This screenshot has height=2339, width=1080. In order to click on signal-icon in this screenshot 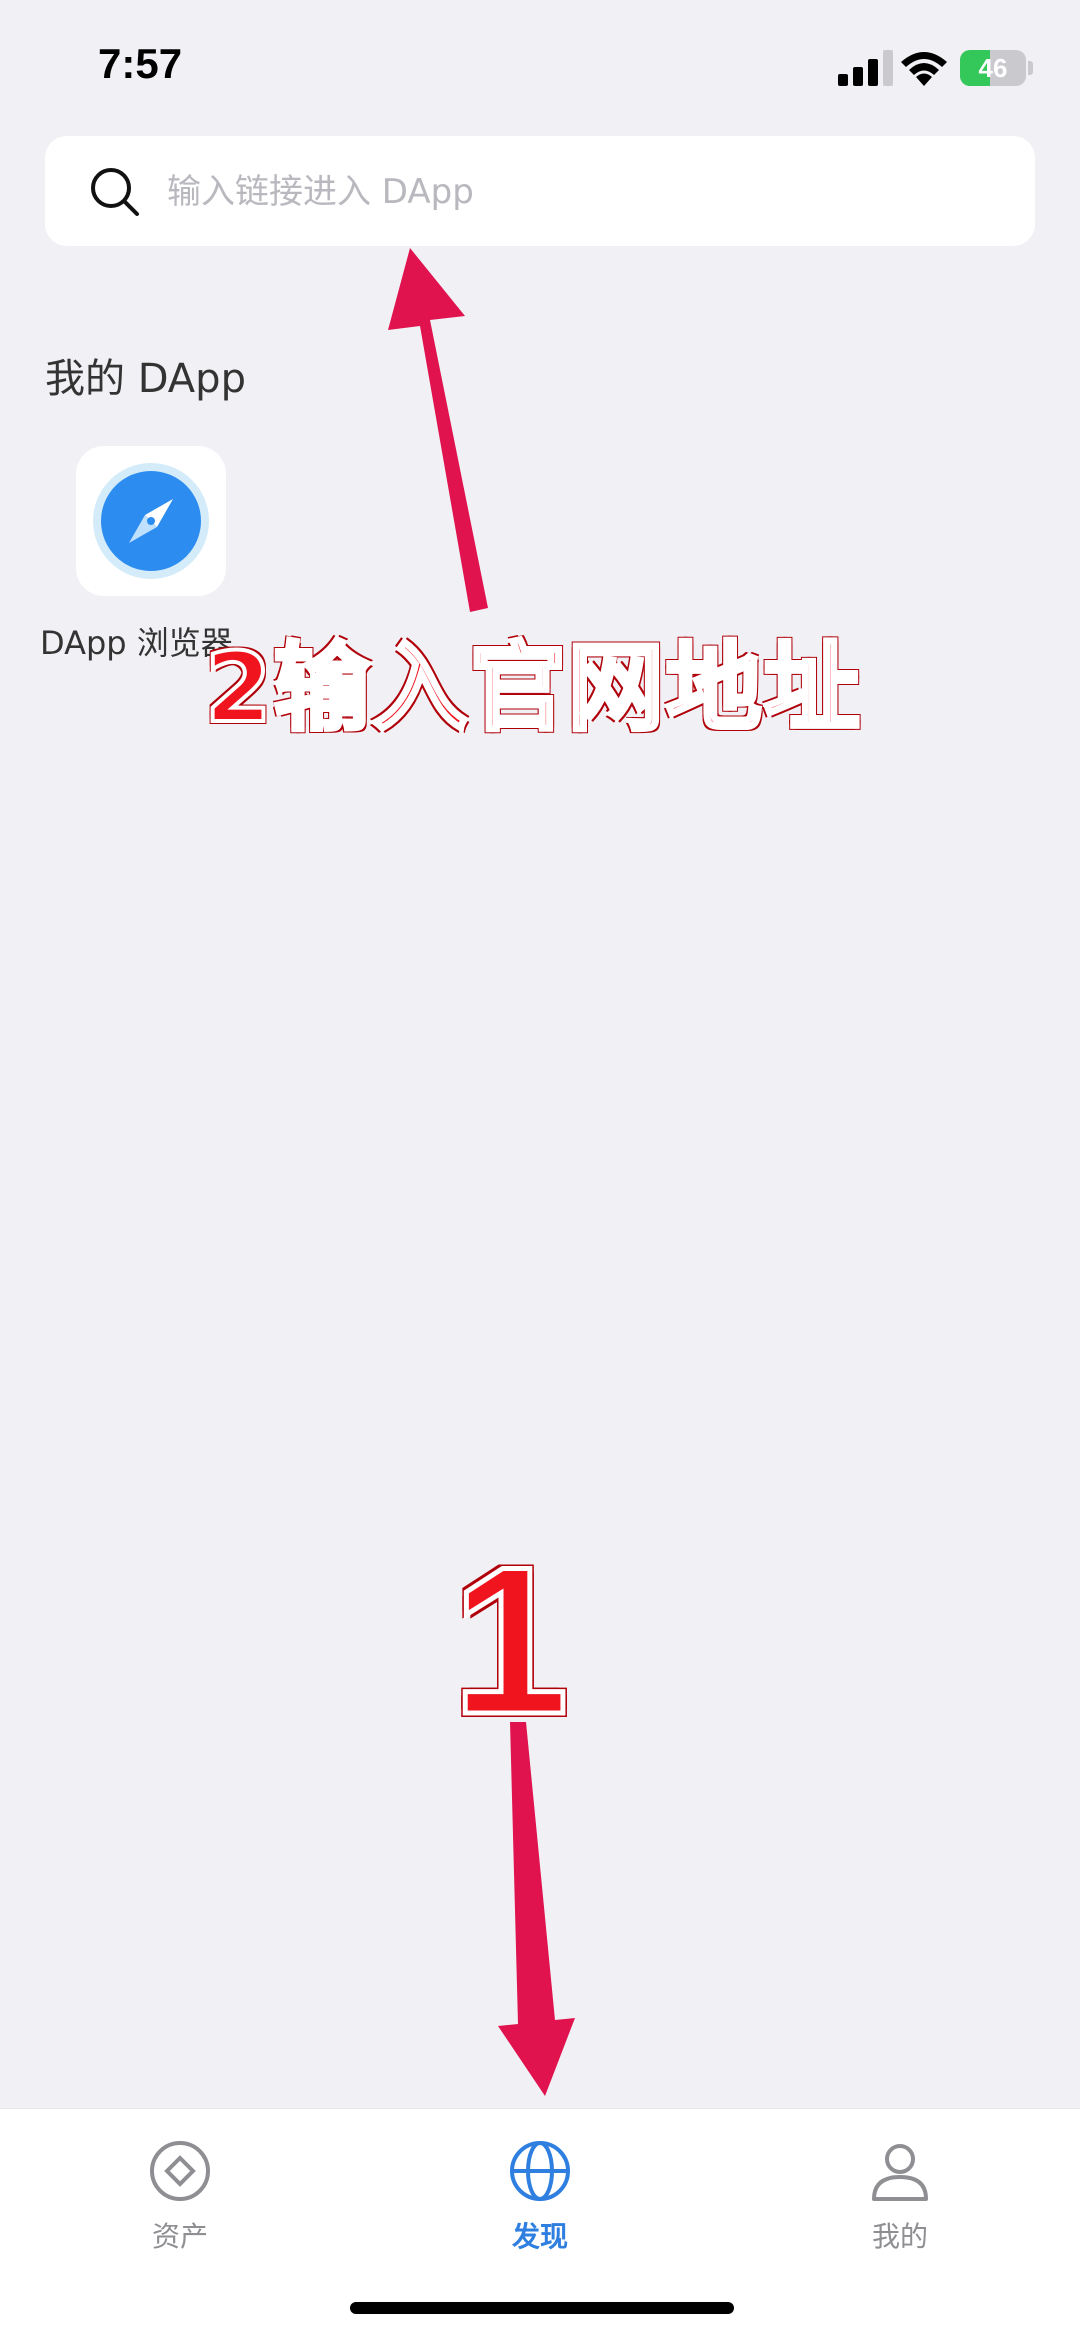, I will do `click(865, 68)`.